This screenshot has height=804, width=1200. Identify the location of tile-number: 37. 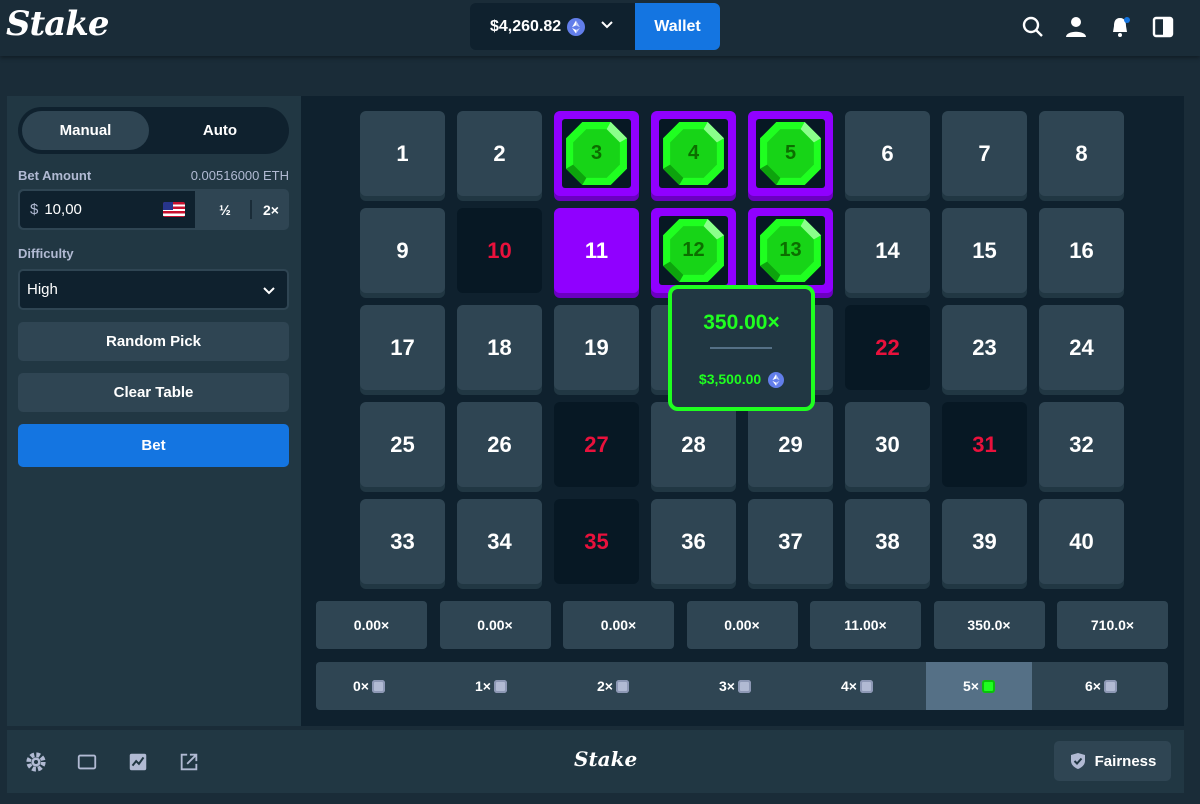
(790, 541).